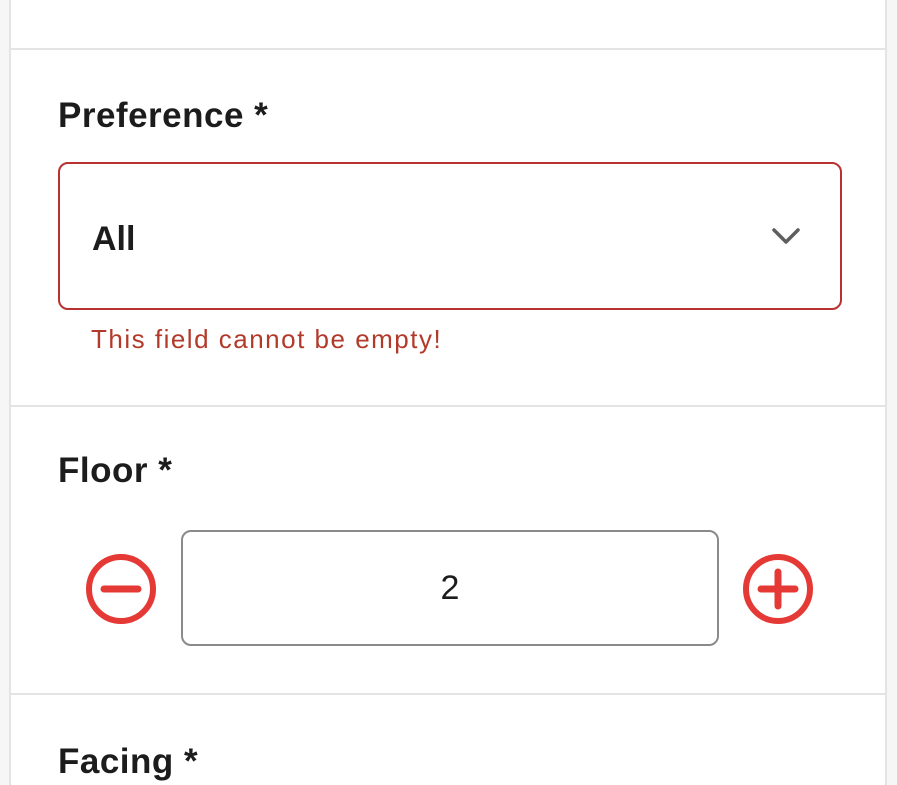  What do you see at coordinates (115, 470) in the screenshot?
I see `floor-label: Floor *` at bounding box center [115, 470].